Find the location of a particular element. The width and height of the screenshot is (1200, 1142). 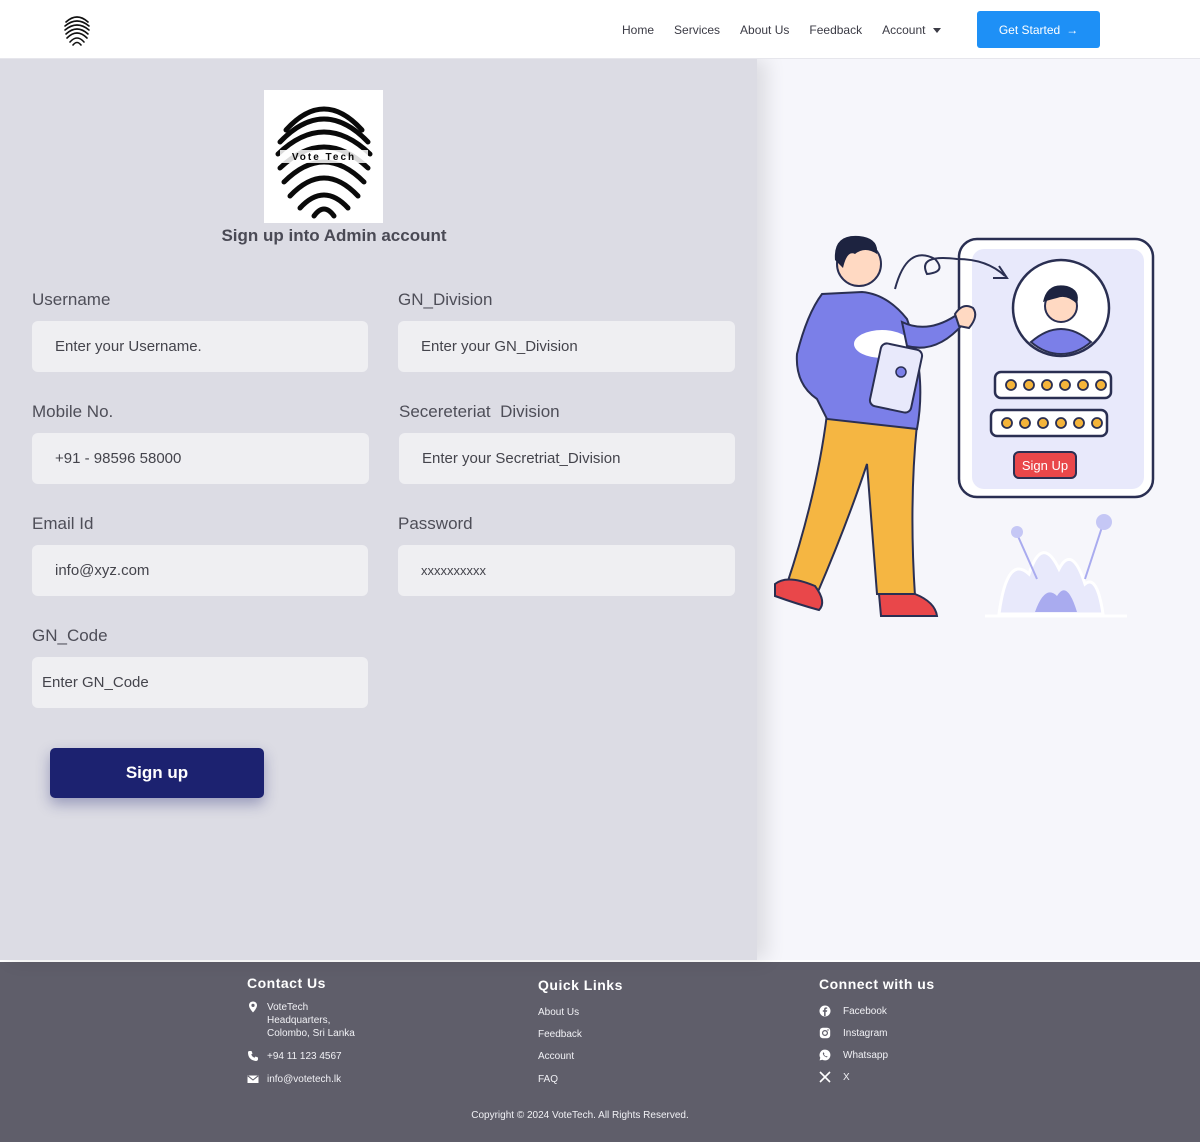

password-label: Password is located at coordinates (435, 523).